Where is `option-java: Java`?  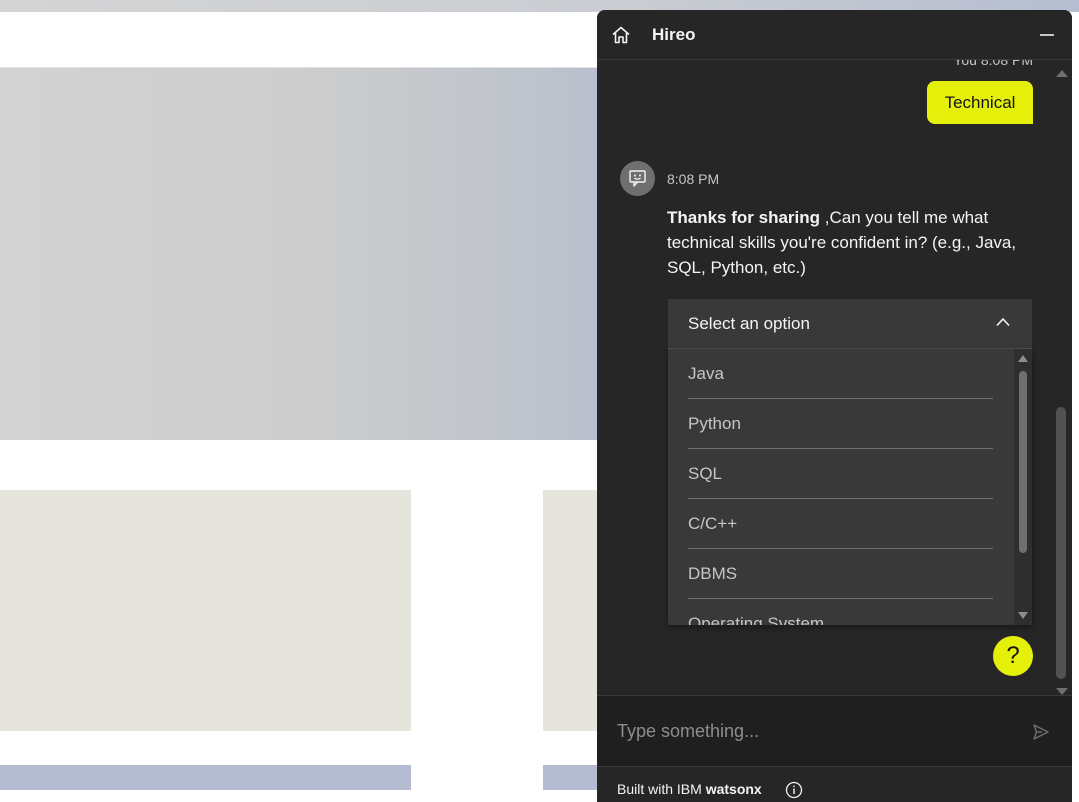 option-java: Java is located at coordinates (840, 374).